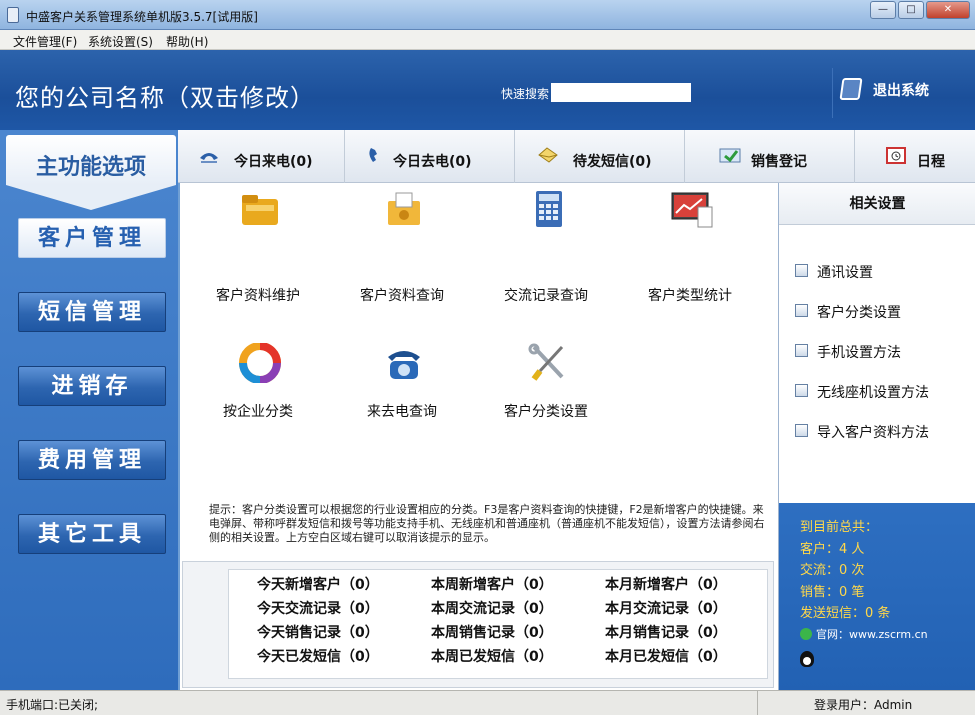  What do you see at coordinates (187, 41) in the screenshot?
I see `menu-help: 帮助(H)` at bounding box center [187, 41].